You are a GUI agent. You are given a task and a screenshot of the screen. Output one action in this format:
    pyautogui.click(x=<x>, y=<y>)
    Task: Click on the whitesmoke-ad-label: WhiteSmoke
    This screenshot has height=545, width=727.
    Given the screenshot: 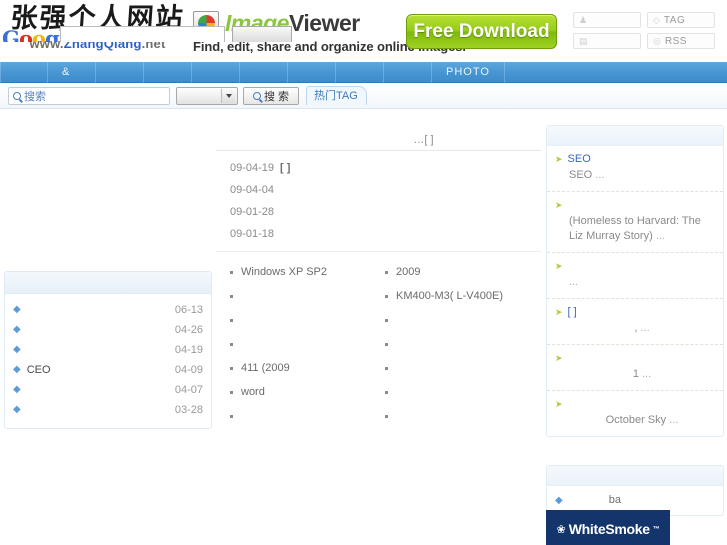 What is the action you would take?
    pyautogui.click(x=609, y=529)
    